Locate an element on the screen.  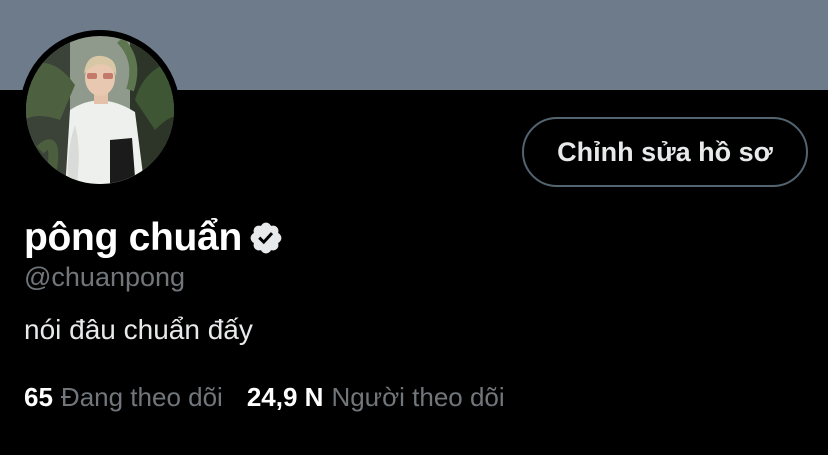
profile-bio: nói đâu chuẩn đấy is located at coordinates (138, 329).